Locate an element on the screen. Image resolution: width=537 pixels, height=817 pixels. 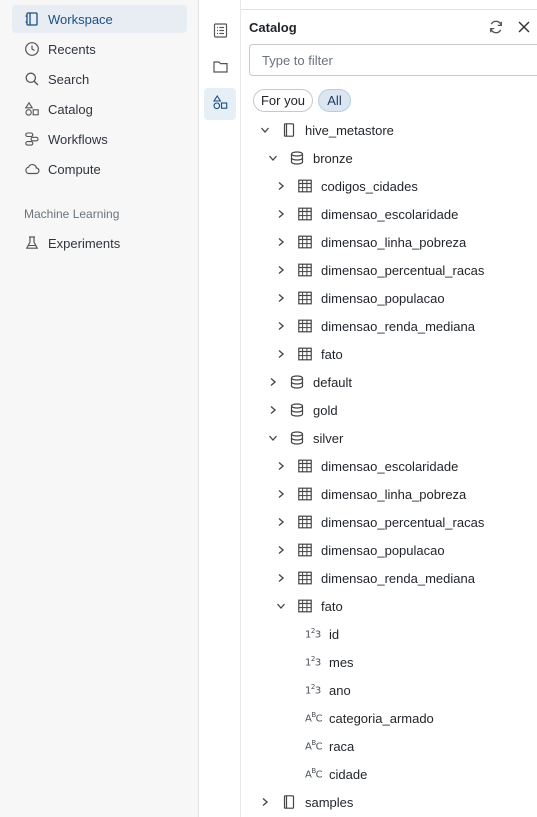
chip-all: All is located at coordinates (334, 100).